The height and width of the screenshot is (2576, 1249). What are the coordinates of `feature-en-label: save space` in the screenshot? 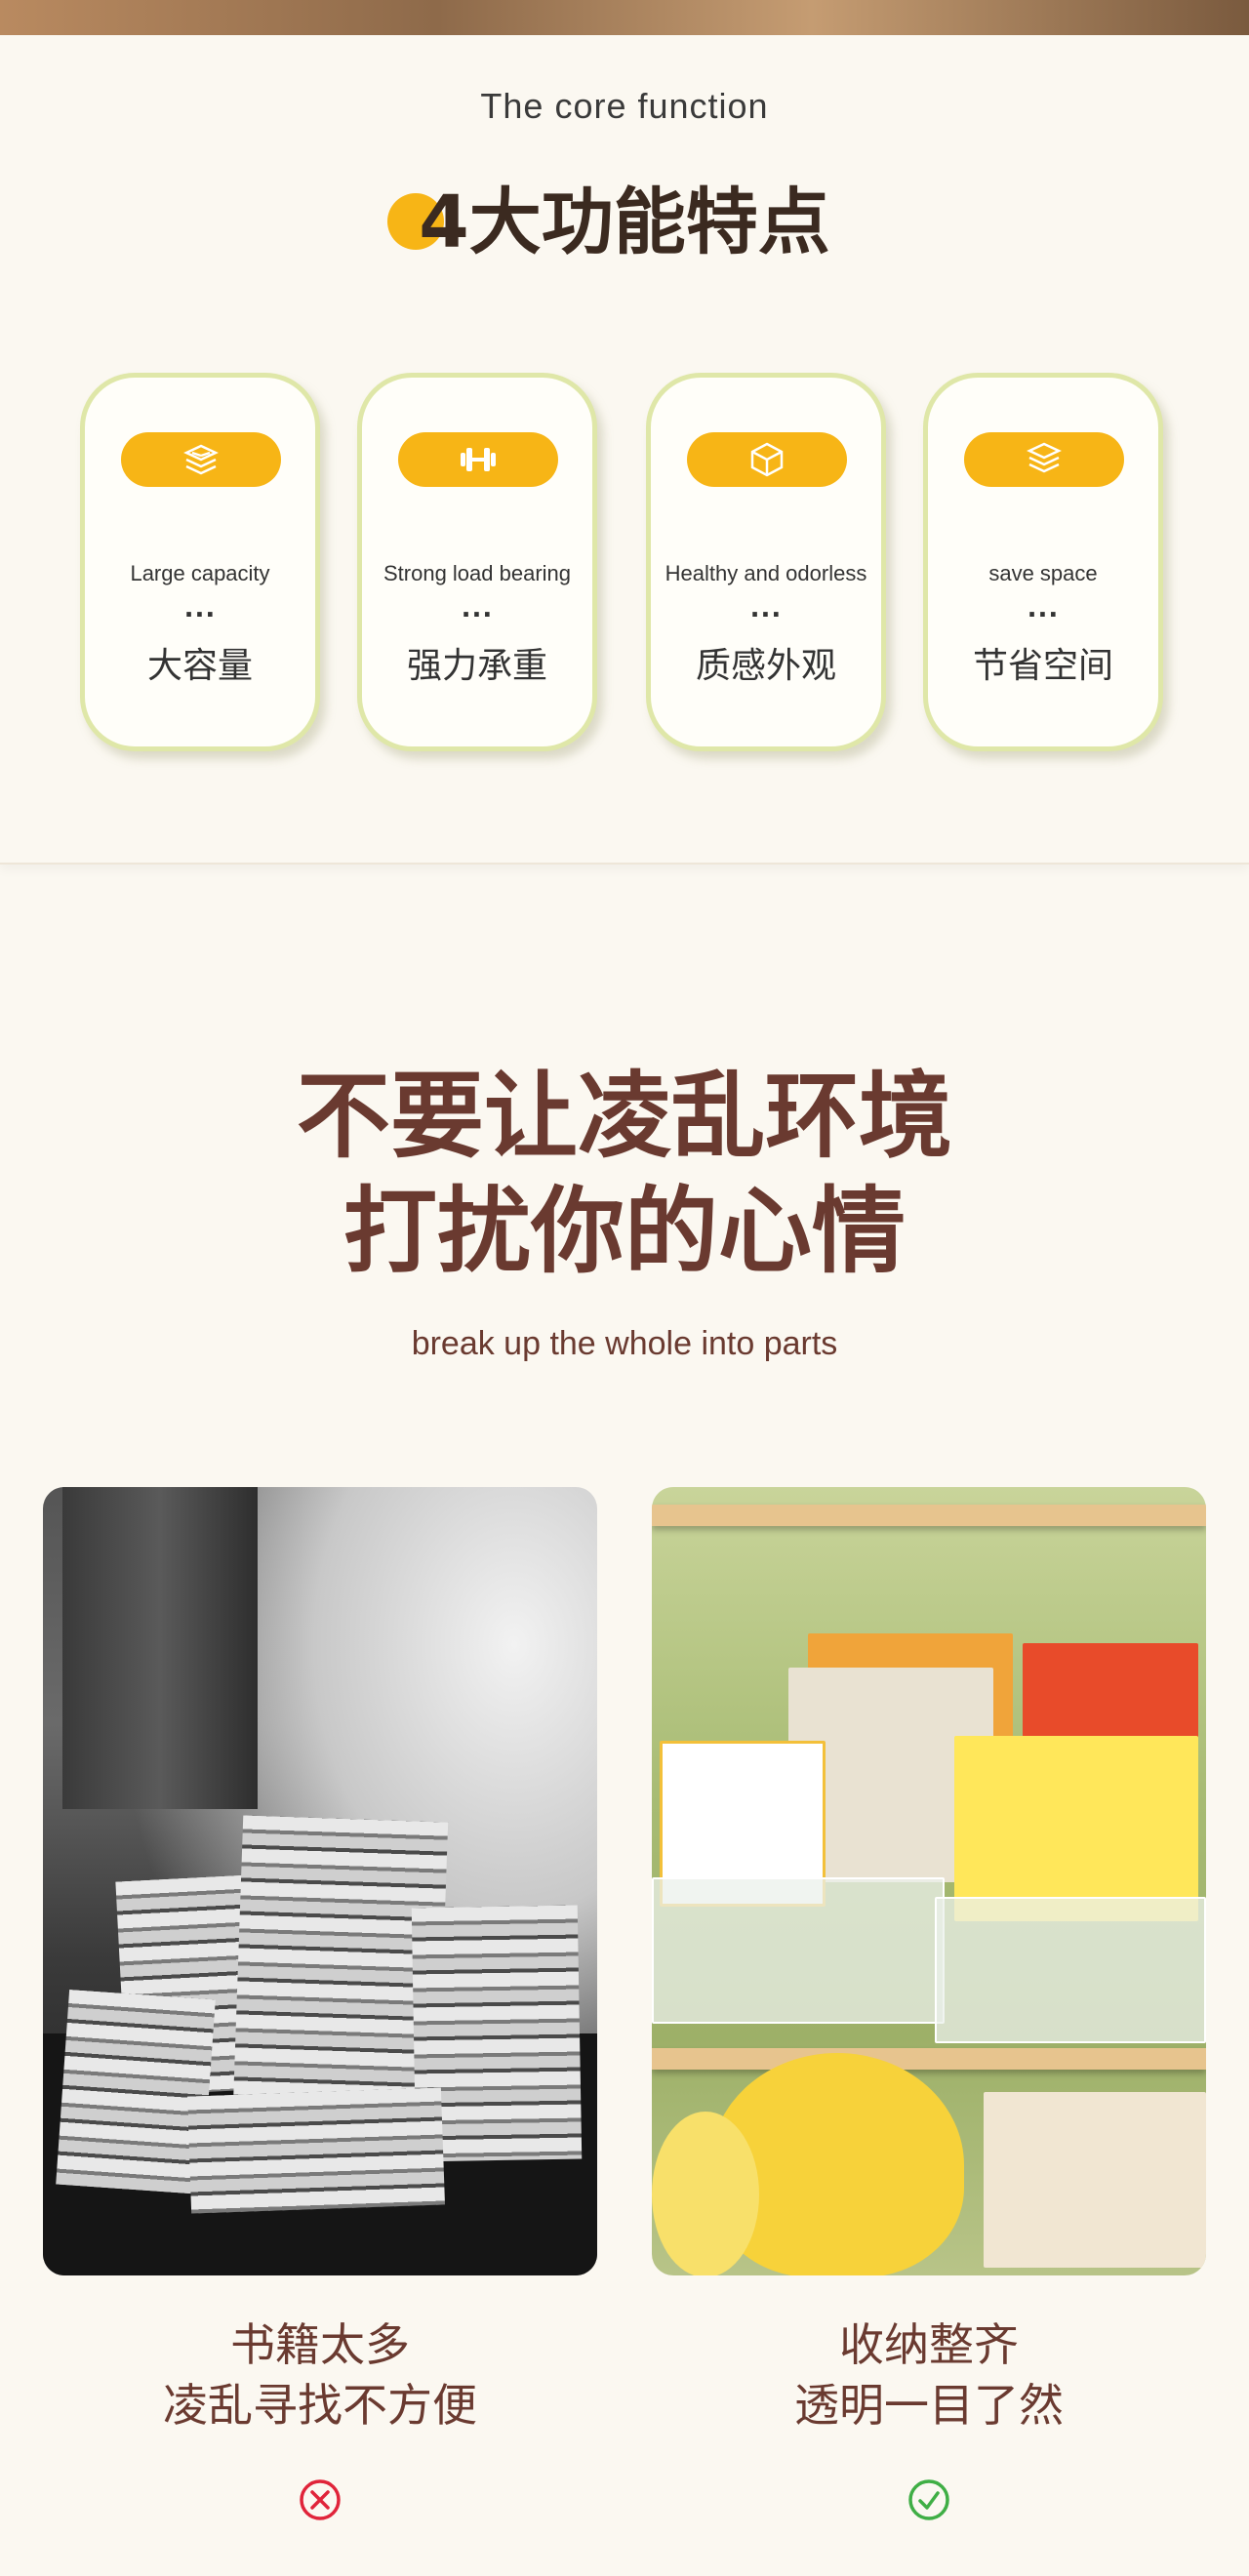 It's located at (1043, 573).